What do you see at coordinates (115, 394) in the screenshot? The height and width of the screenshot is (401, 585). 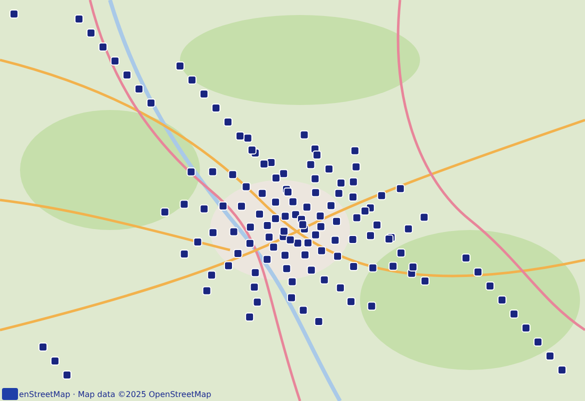 I see `map-attribution: enStreetMap · Map data ©2025 OpenStreetMap` at bounding box center [115, 394].